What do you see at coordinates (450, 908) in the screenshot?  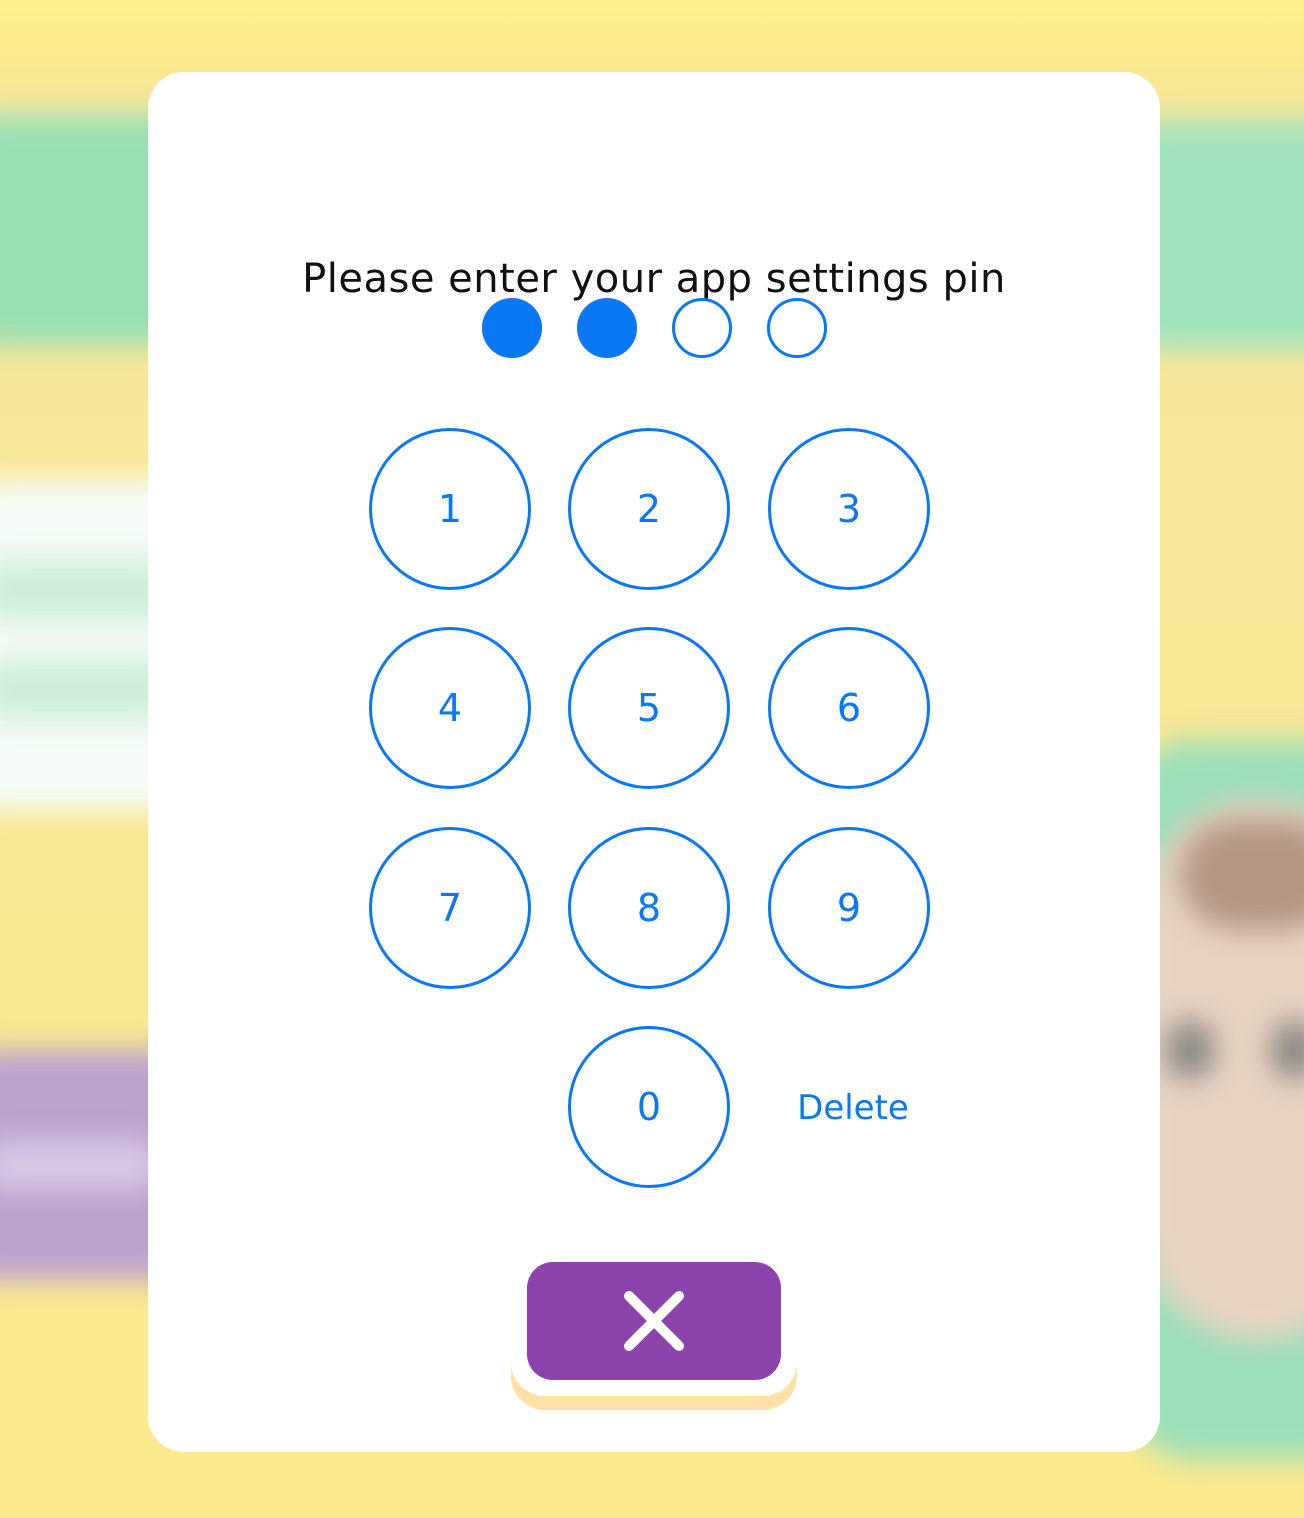 I see `keypad-key-7: 7` at bounding box center [450, 908].